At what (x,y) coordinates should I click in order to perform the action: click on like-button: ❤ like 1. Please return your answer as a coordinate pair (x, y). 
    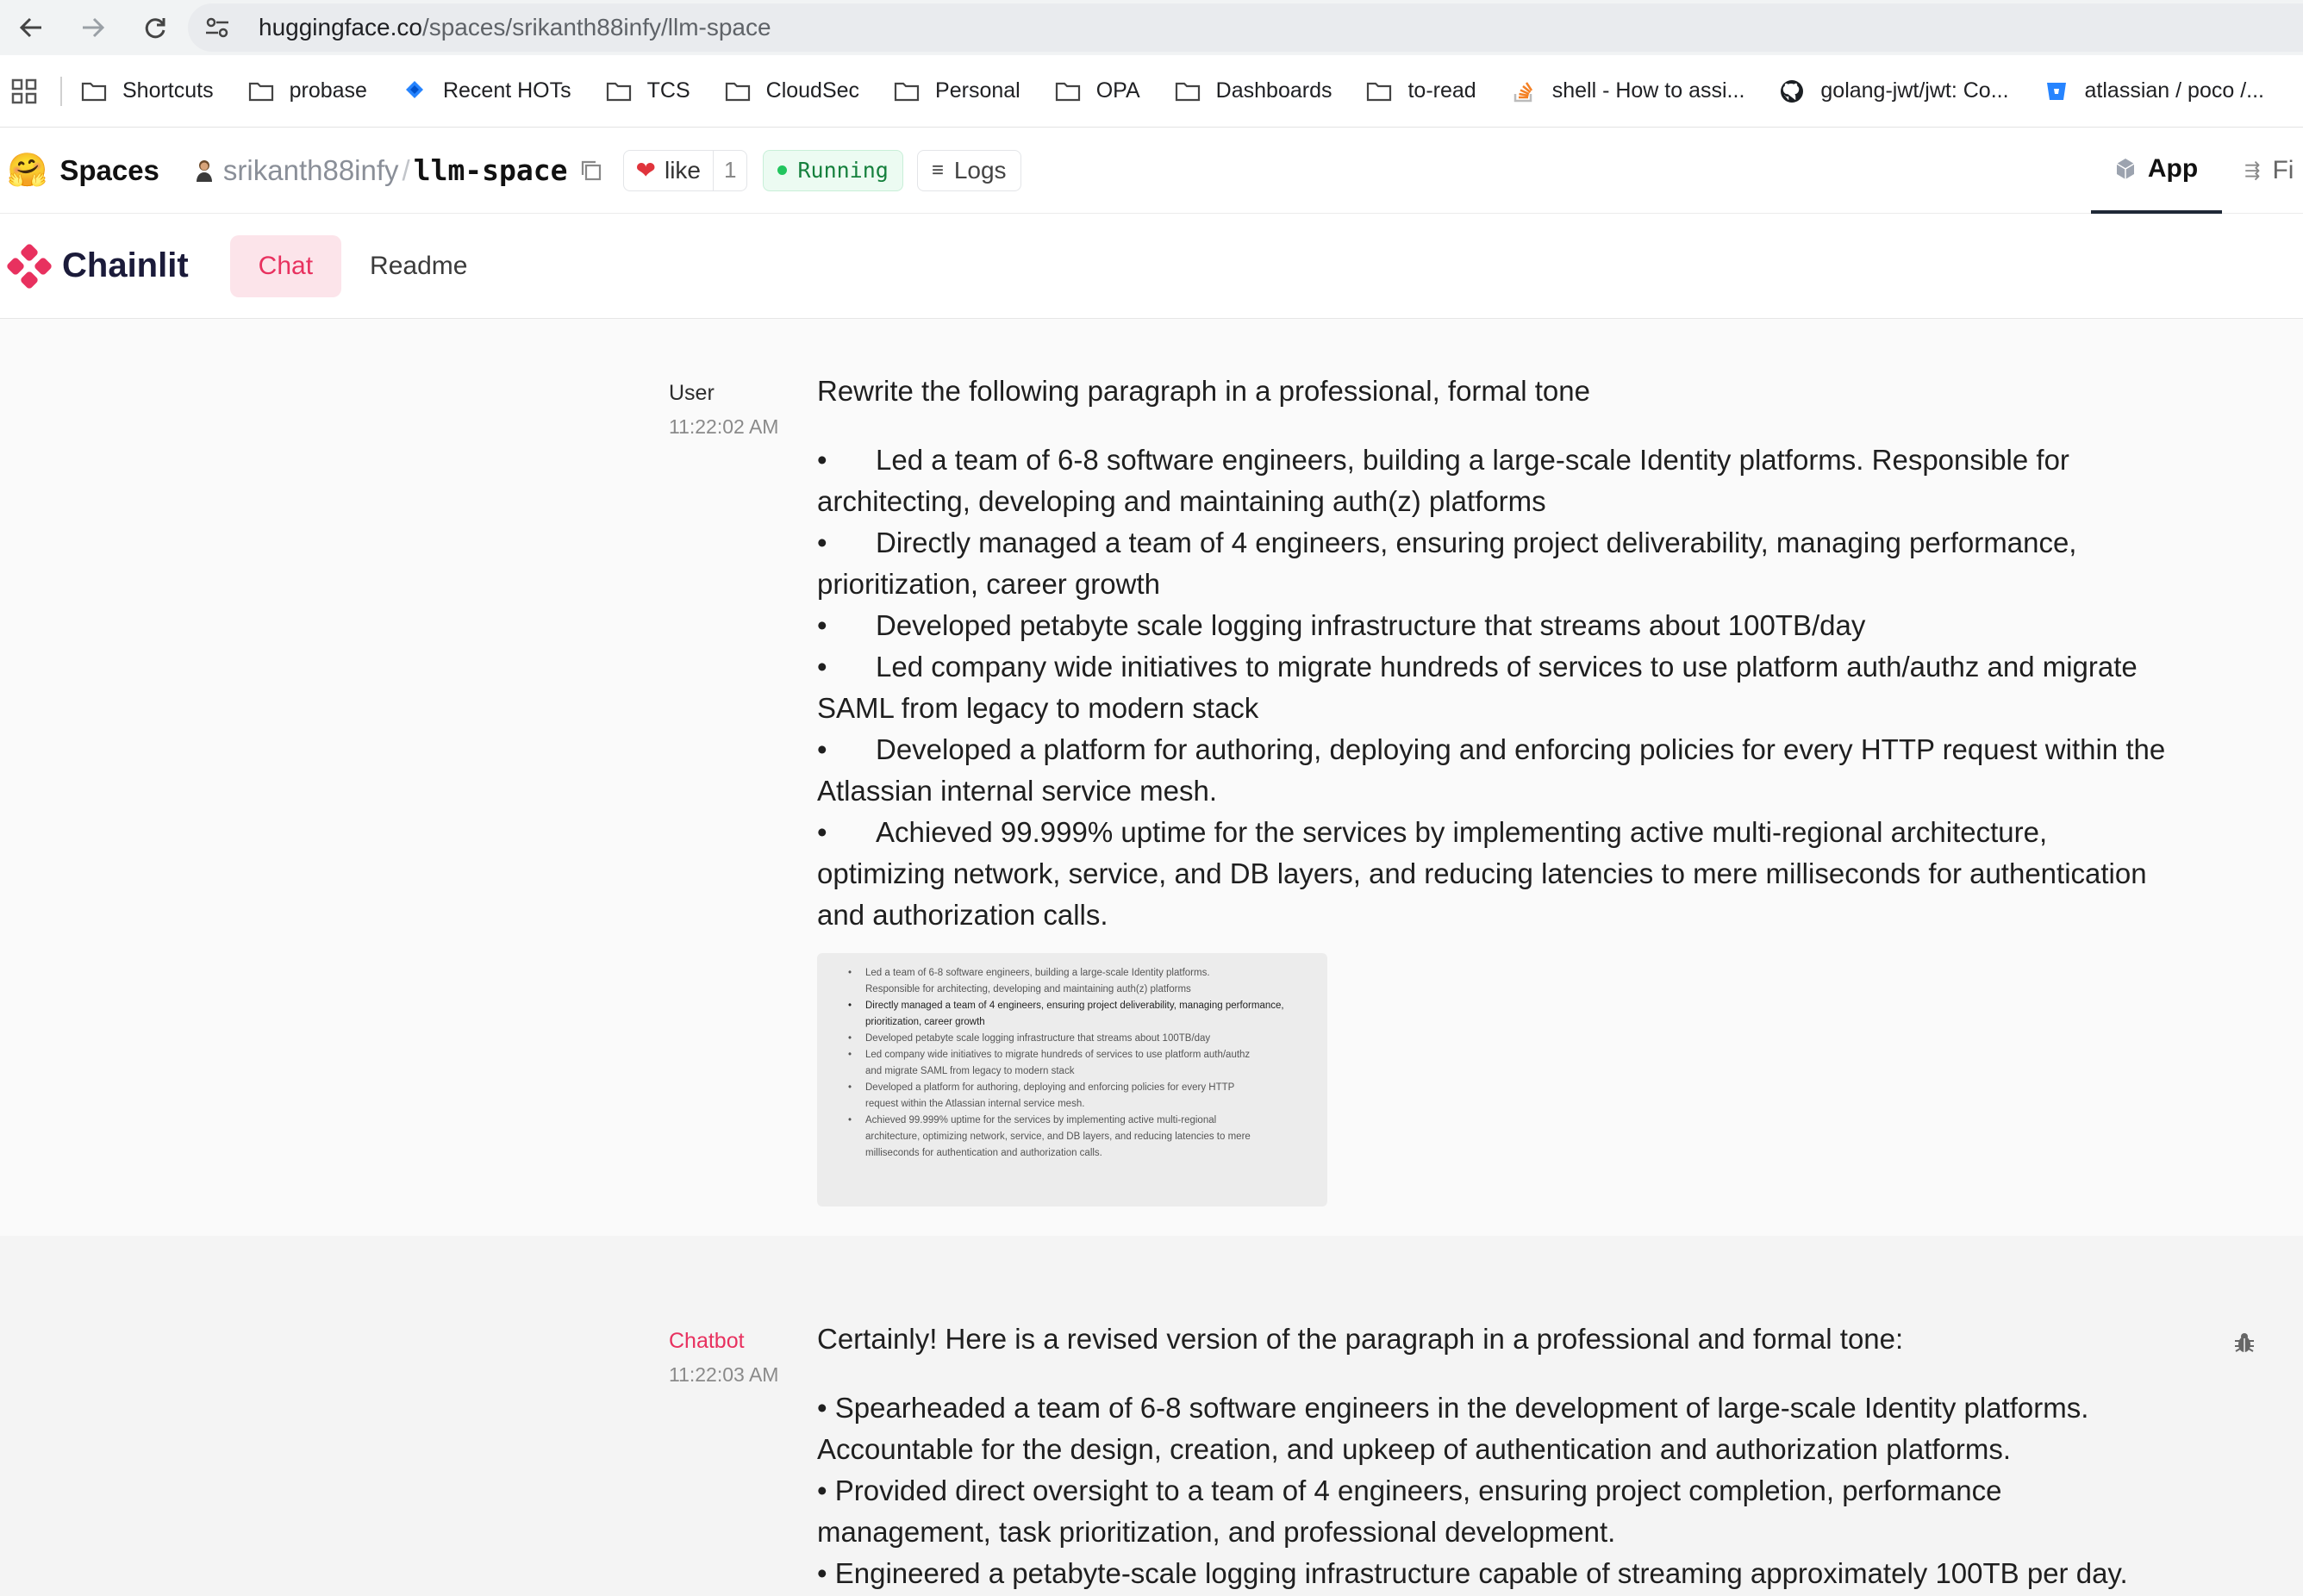
    Looking at the image, I should click on (685, 170).